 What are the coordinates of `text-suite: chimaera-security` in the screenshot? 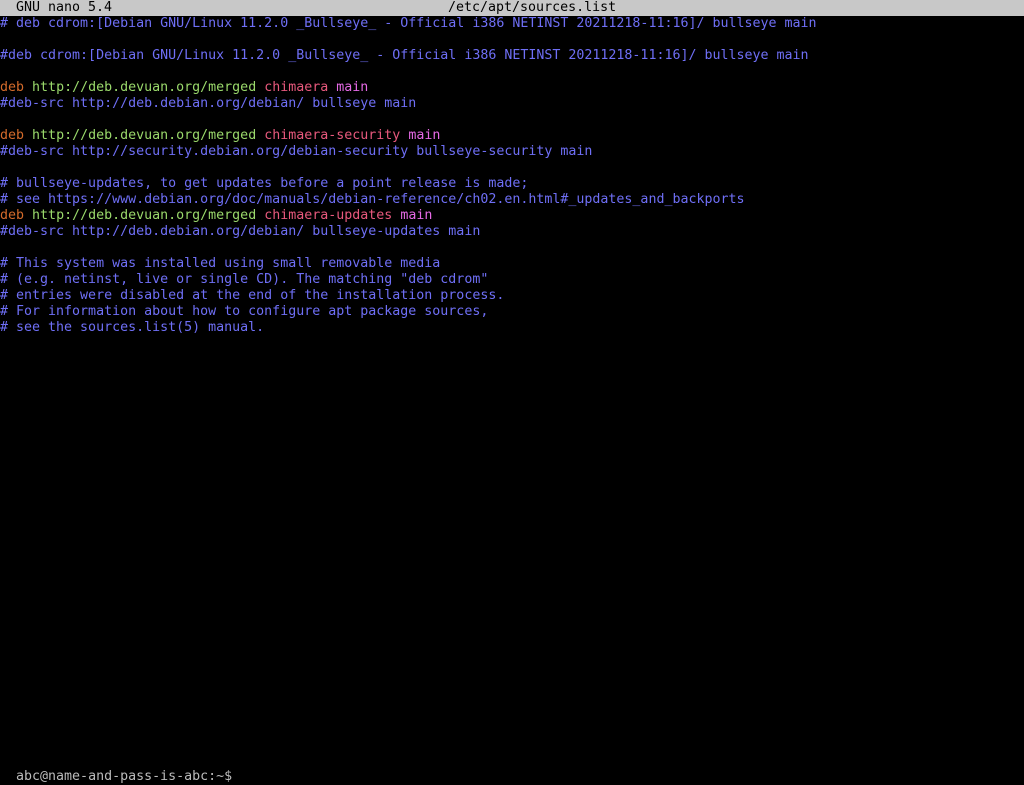 It's located at (332, 135).